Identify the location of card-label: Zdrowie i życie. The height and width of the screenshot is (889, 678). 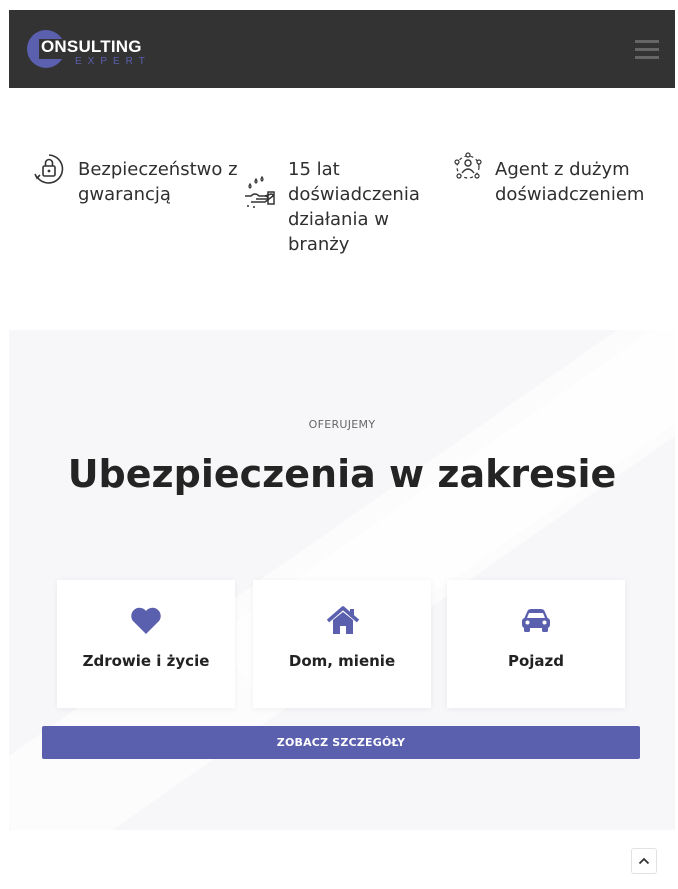
(146, 661).